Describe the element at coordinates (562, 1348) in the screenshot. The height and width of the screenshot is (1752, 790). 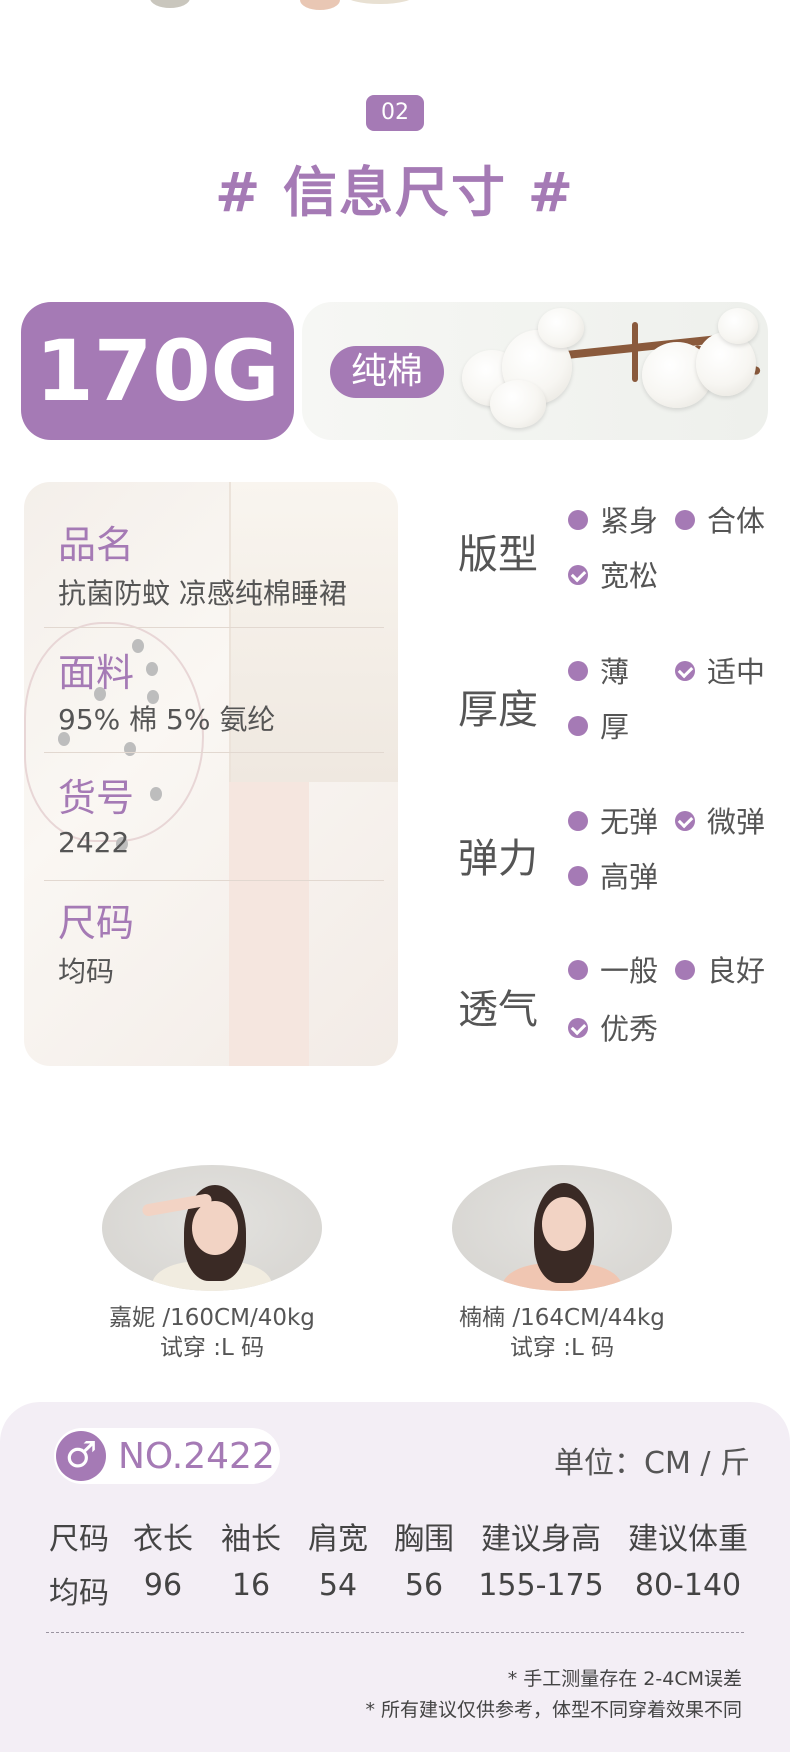
I see `model-2-tryon: 试穿 :L 码` at that location.